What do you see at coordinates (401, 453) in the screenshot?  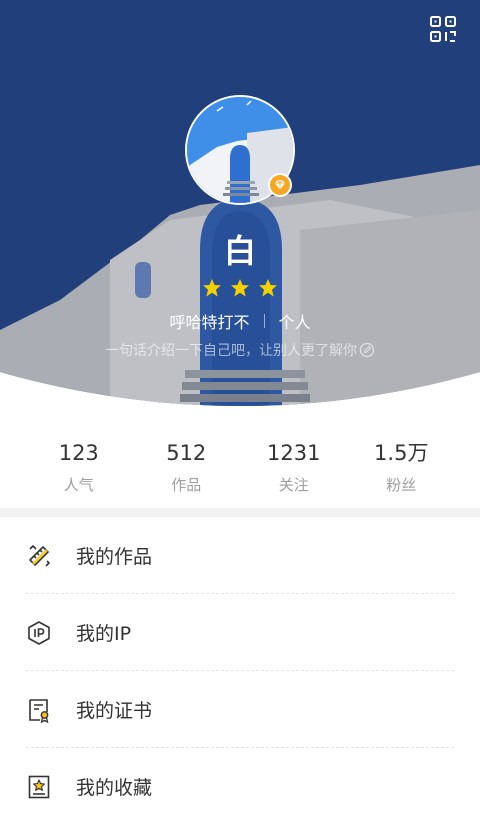 I see `stat-value: 1.5万` at bounding box center [401, 453].